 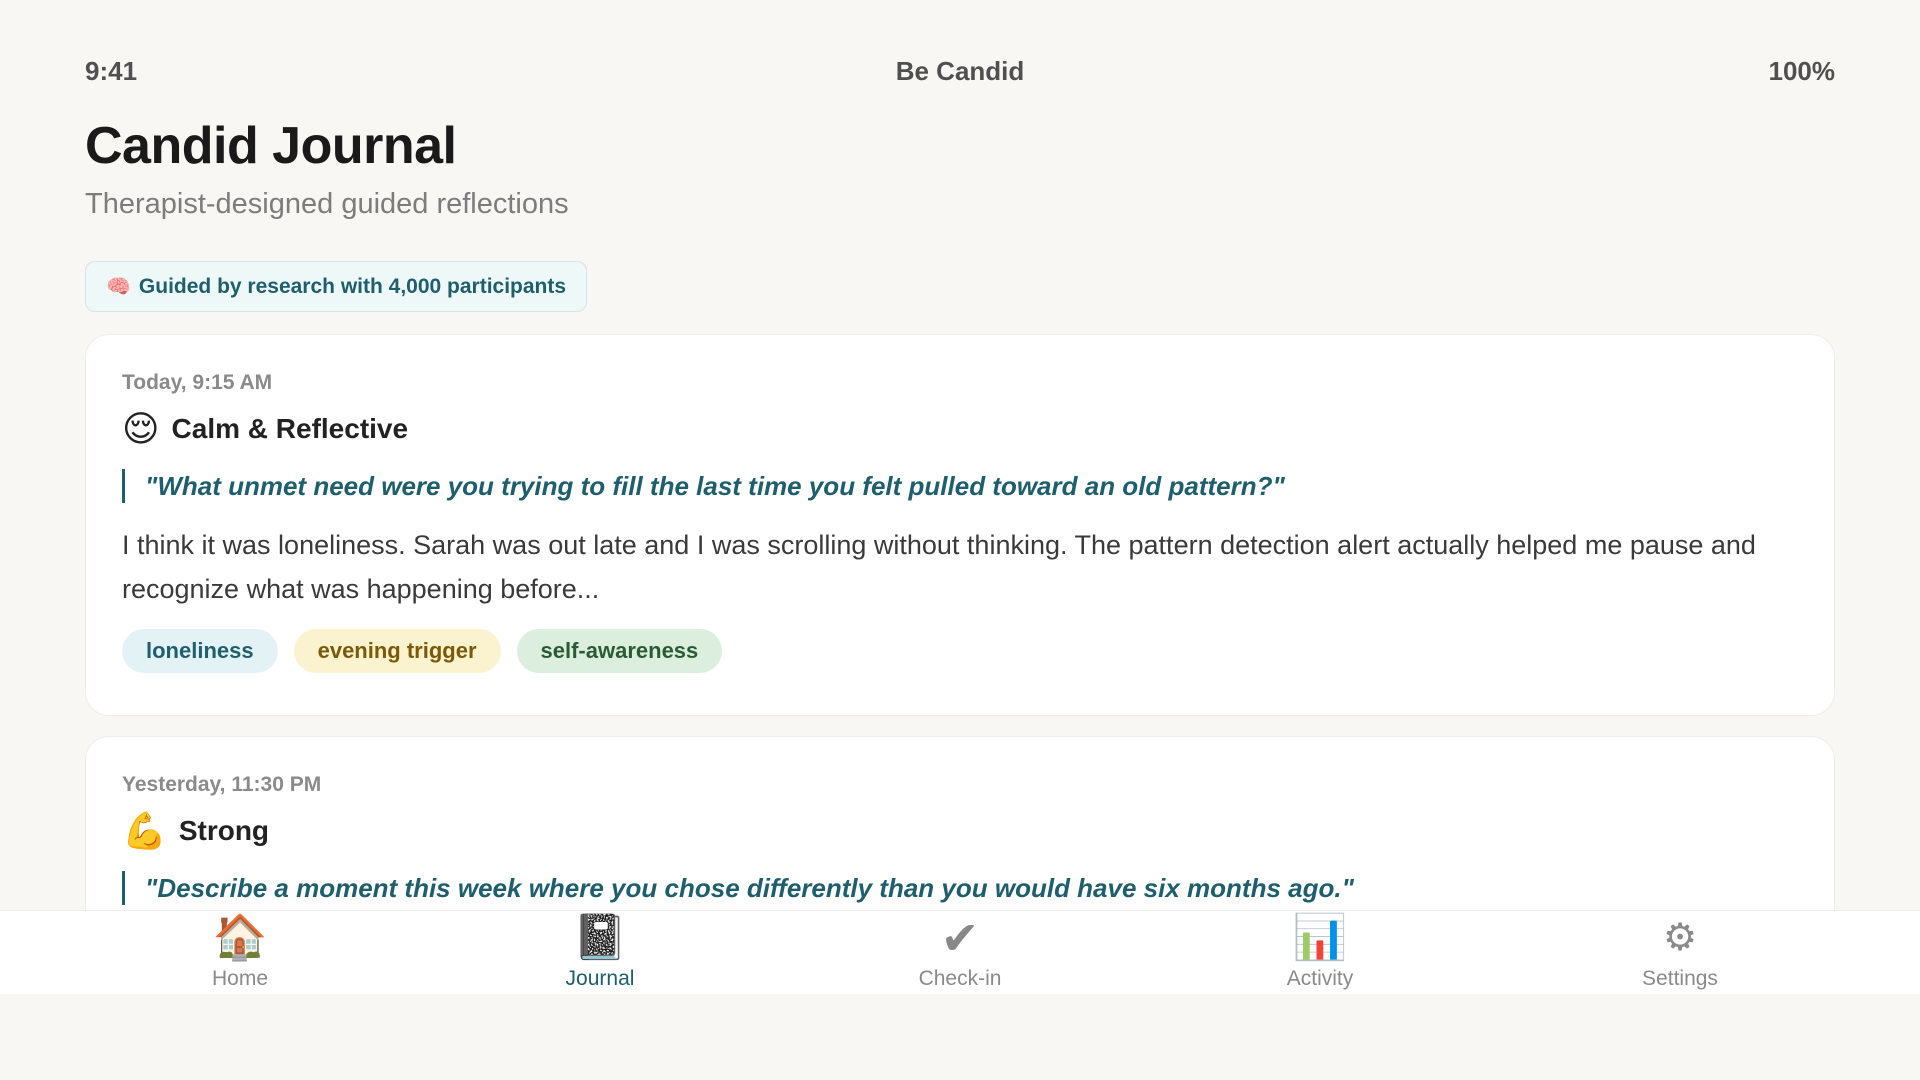 I want to click on journal-icon: 📓, so click(x=600, y=937).